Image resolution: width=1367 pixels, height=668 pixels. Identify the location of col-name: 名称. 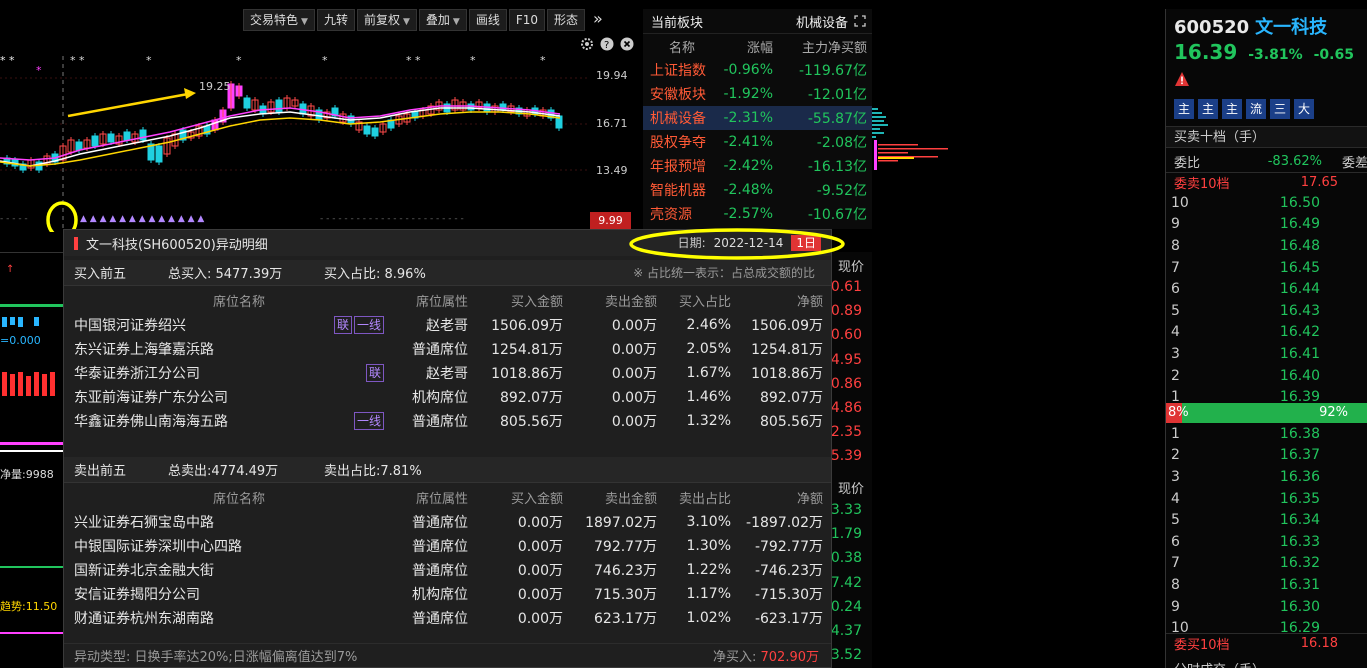
(682, 48).